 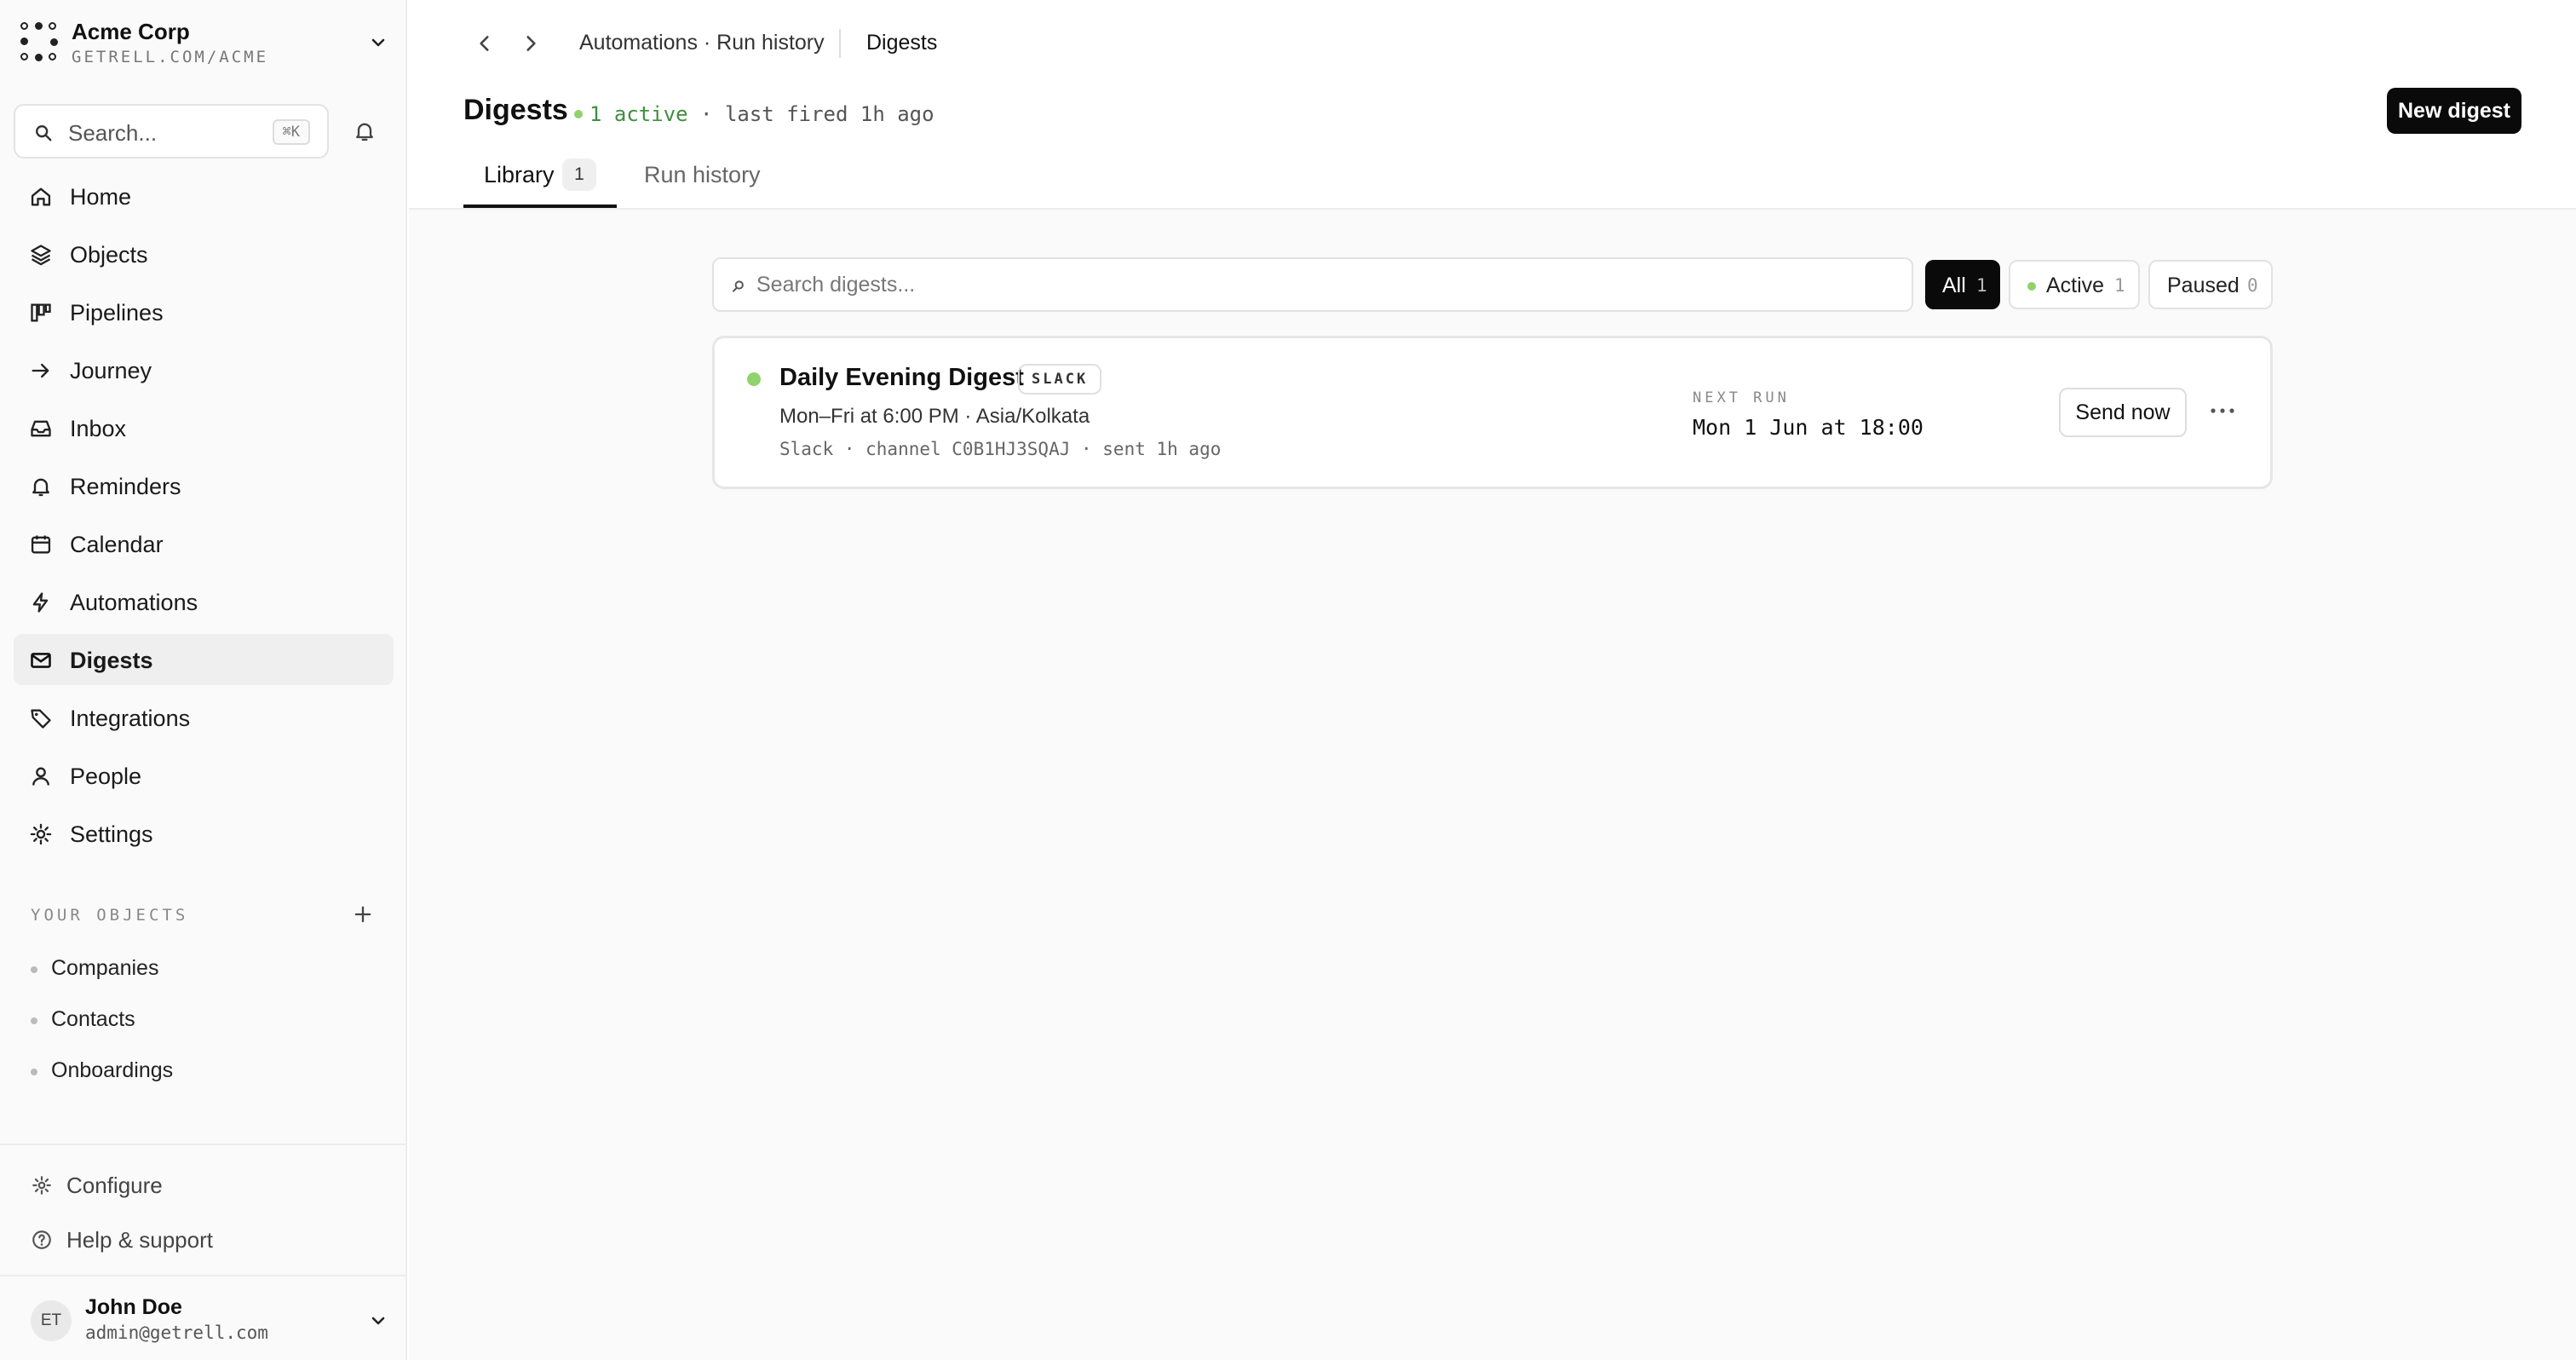 I want to click on user-name: John Doe, so click(x=134, y=1307).